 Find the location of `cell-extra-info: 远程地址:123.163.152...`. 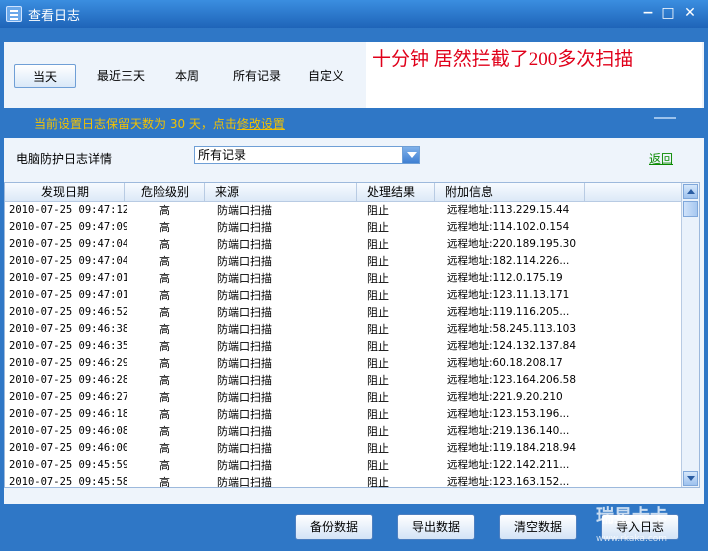

cell-extra-info: 远程地址:123.163.152... is located at coordinates (508, 482).